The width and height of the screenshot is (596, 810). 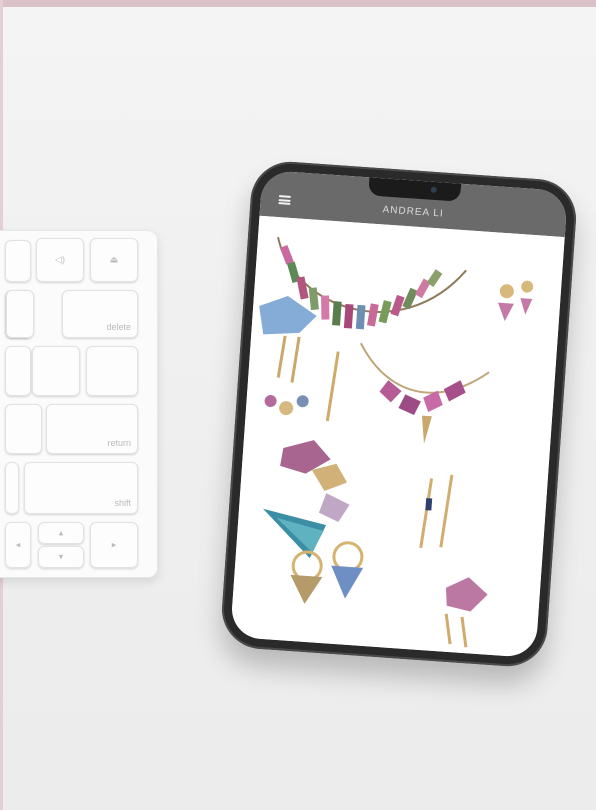 I want to click on down-arrow-icon: ▾, so click(x=61, y=556).